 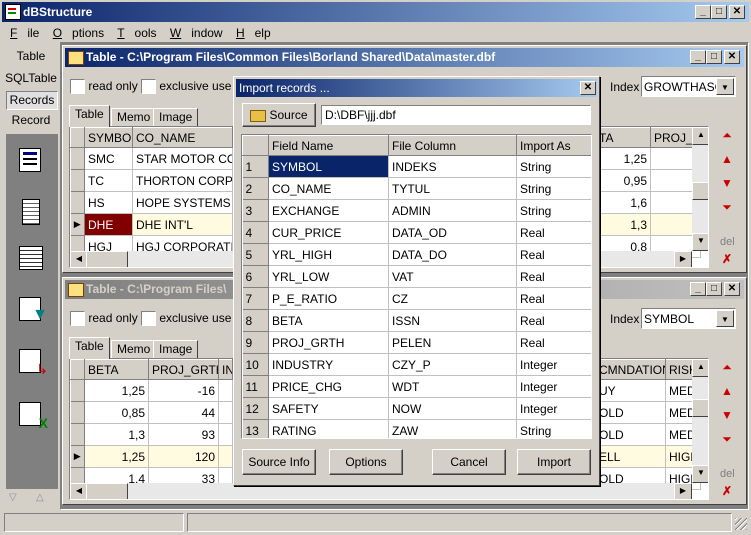 I want to click on app-title: dBStructure, so click(x=58, y=12).